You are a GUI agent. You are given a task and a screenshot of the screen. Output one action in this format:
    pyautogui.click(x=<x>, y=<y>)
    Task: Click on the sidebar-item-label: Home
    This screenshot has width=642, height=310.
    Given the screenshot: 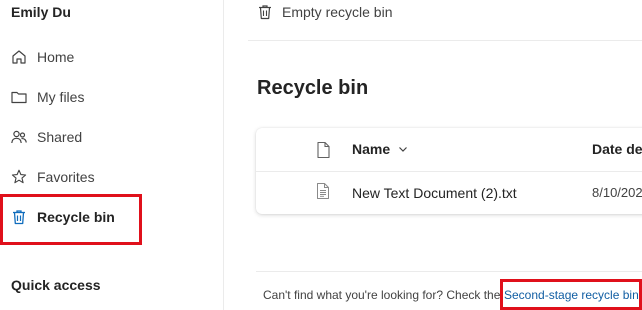 What is the action you would take?
    pyautogui.click(x=56, y=57)
    